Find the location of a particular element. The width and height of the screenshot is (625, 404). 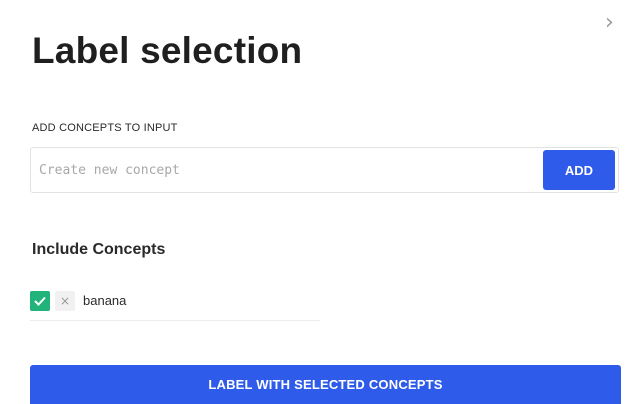

concept-item: × banana is located at coordinates (175, 306).